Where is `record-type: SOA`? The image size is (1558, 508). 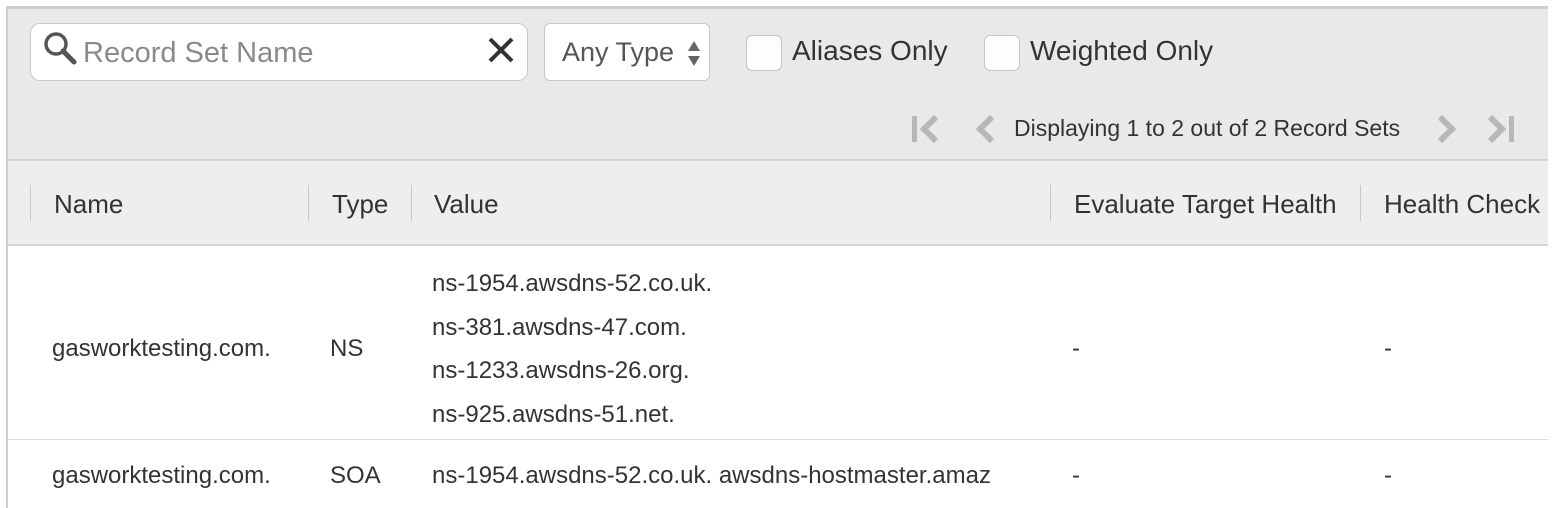 record-type: SOA is located at coordinates (355, 475).